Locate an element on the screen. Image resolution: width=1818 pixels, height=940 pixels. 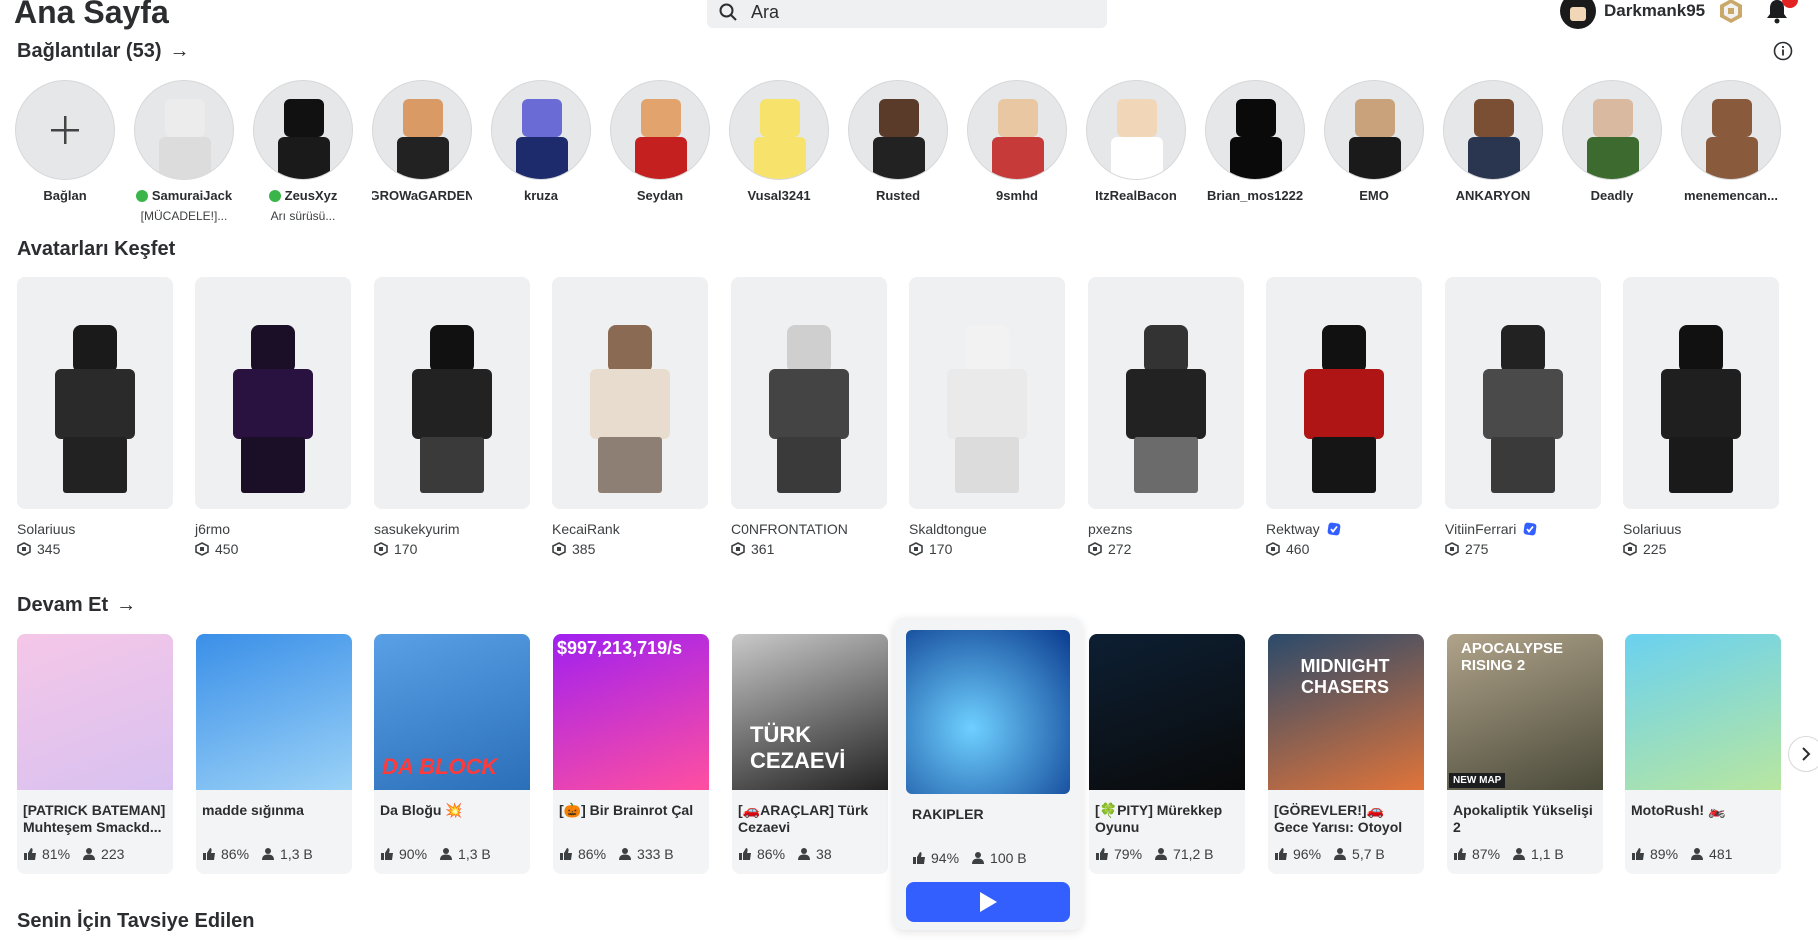
connection-name-label: 9smhd is located at coordinates (1017, 195).